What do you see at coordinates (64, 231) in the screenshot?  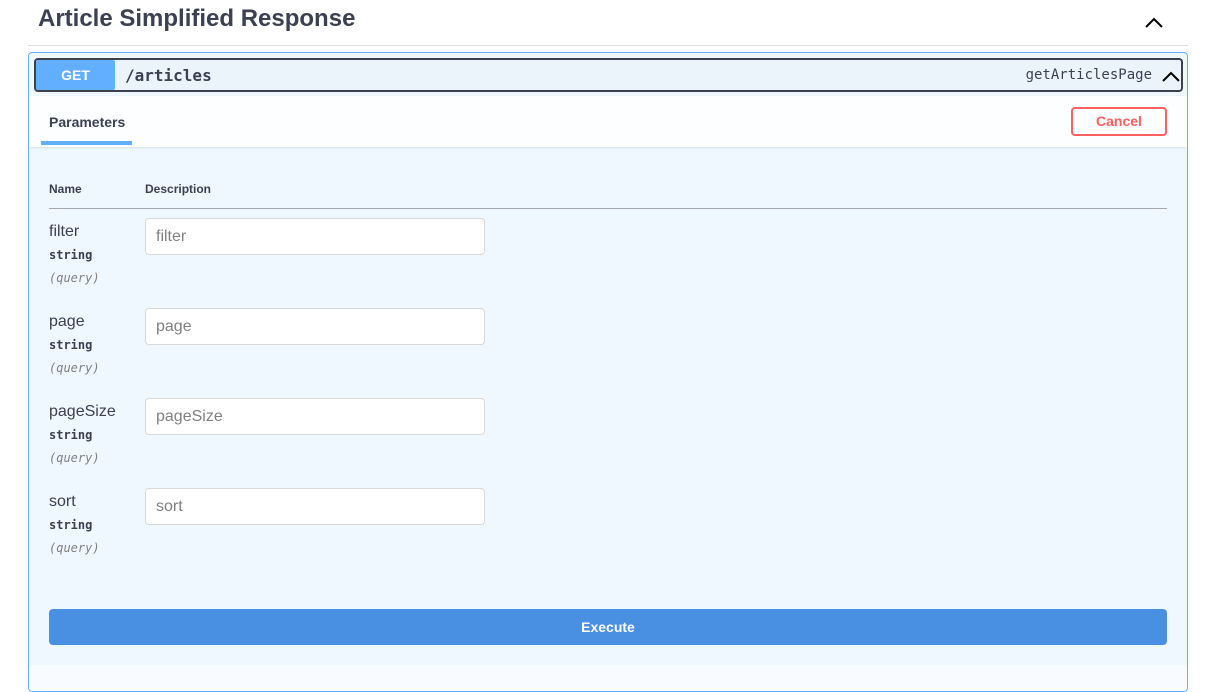 I see `parameter-name: filter` at bounding box center [64, 231].